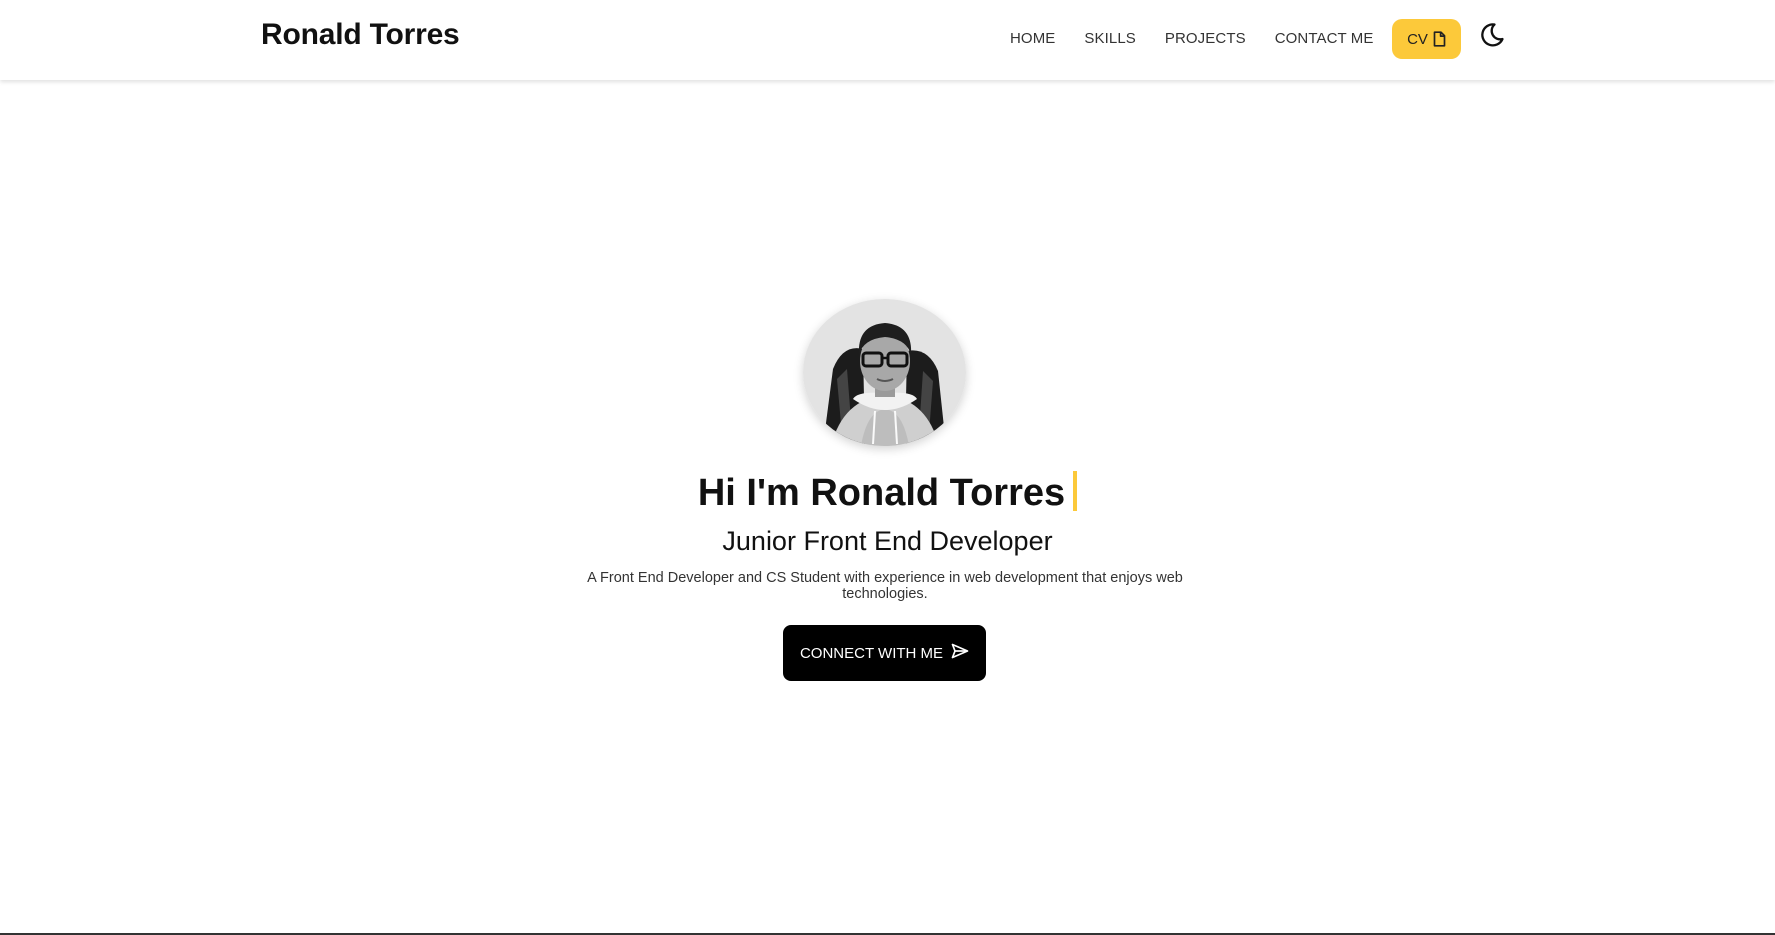 The width and height of the screenshot is (1775, 935). Describe the element at coordinates (1109, 38) in the screenshot. I see `nav-link-skills: SKILLS` at that location.